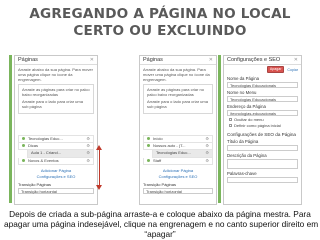 This screenshot has height=240, width=320. I want to click on page-row-label: Dicas, so click(33, 145).